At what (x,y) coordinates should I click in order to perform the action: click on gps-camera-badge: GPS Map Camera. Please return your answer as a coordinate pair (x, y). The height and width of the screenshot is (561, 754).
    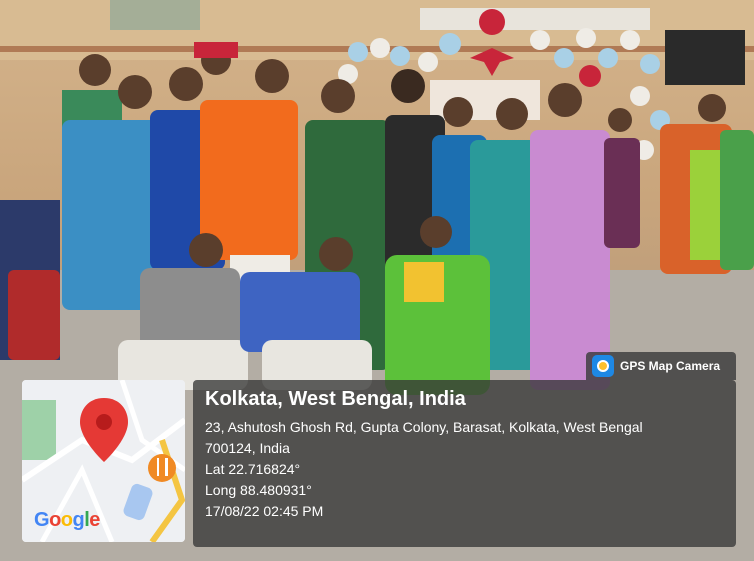
    Looking at the image, I should click on (661, 366).